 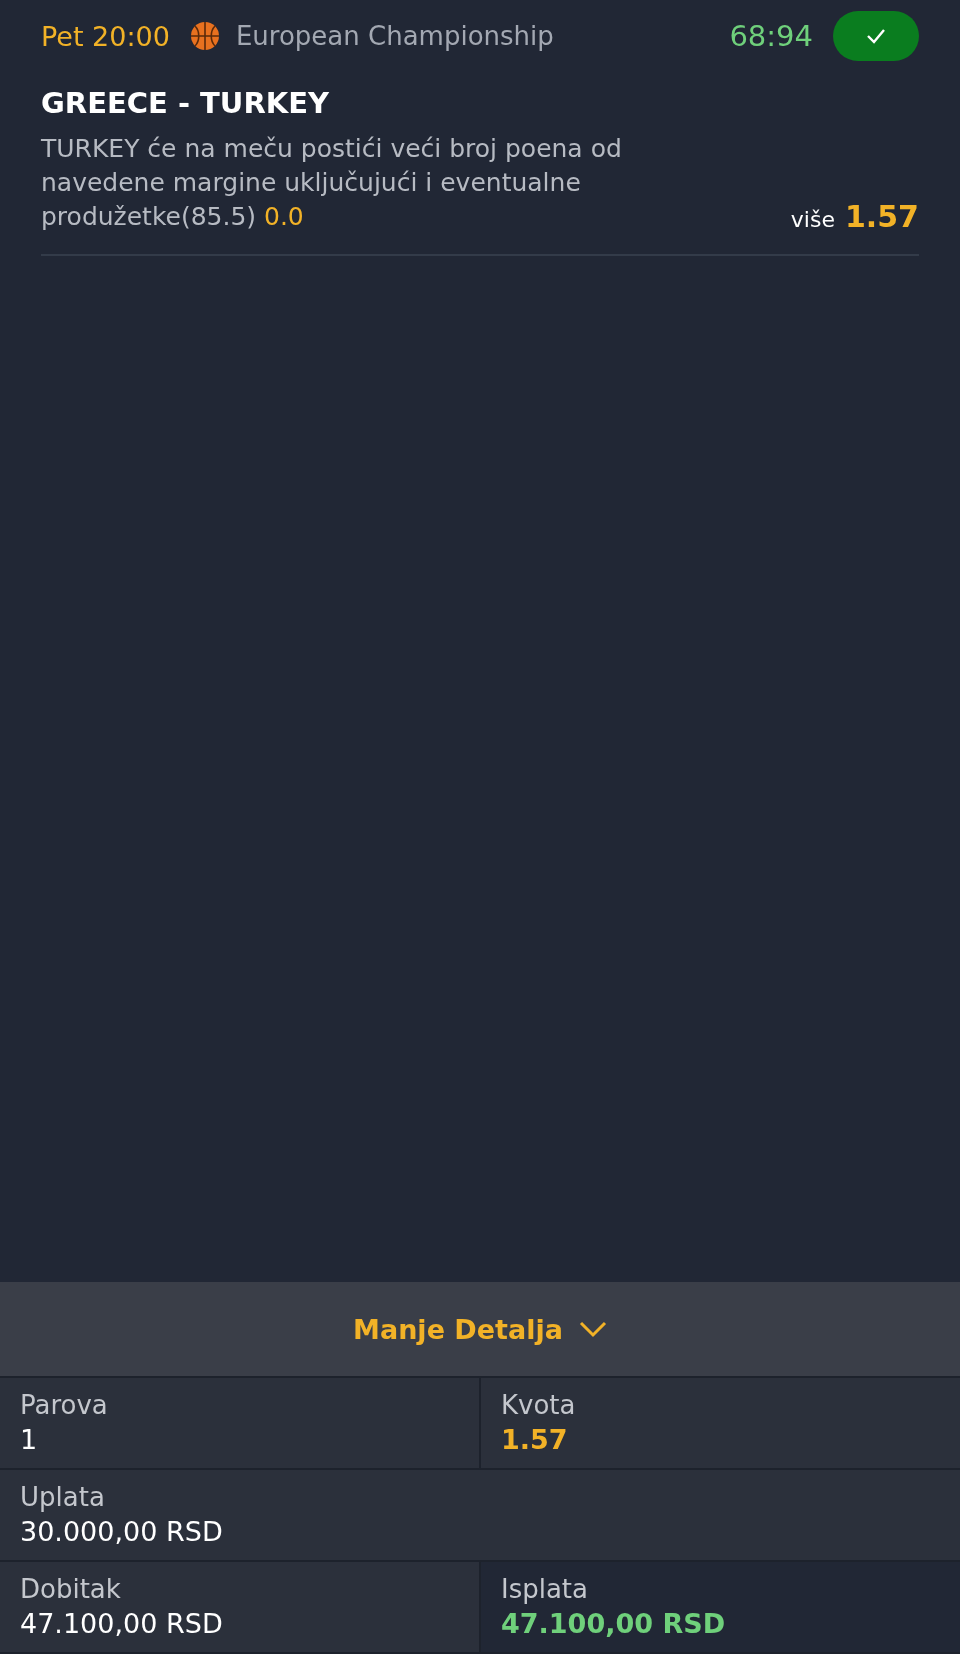 What do you see at coordinates (63, 1497) in the screenshot?
I see `summary-label: Uplata` at bounding box center [63, 1497].